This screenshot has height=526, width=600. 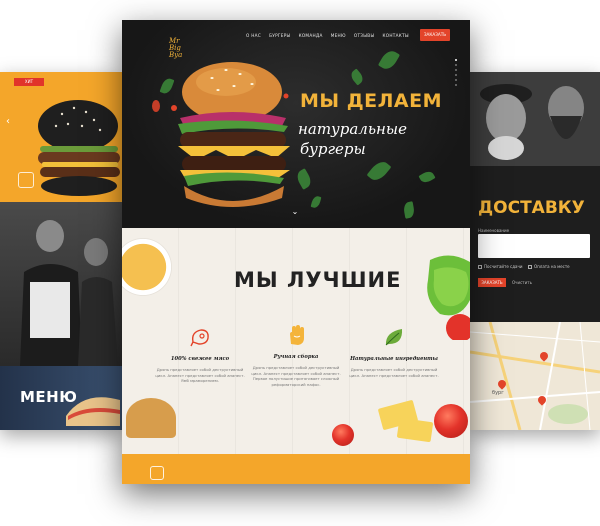 I want to click on delivery-submit-button: ЗАКАЗАТЬ, so click(x=492, y=282).